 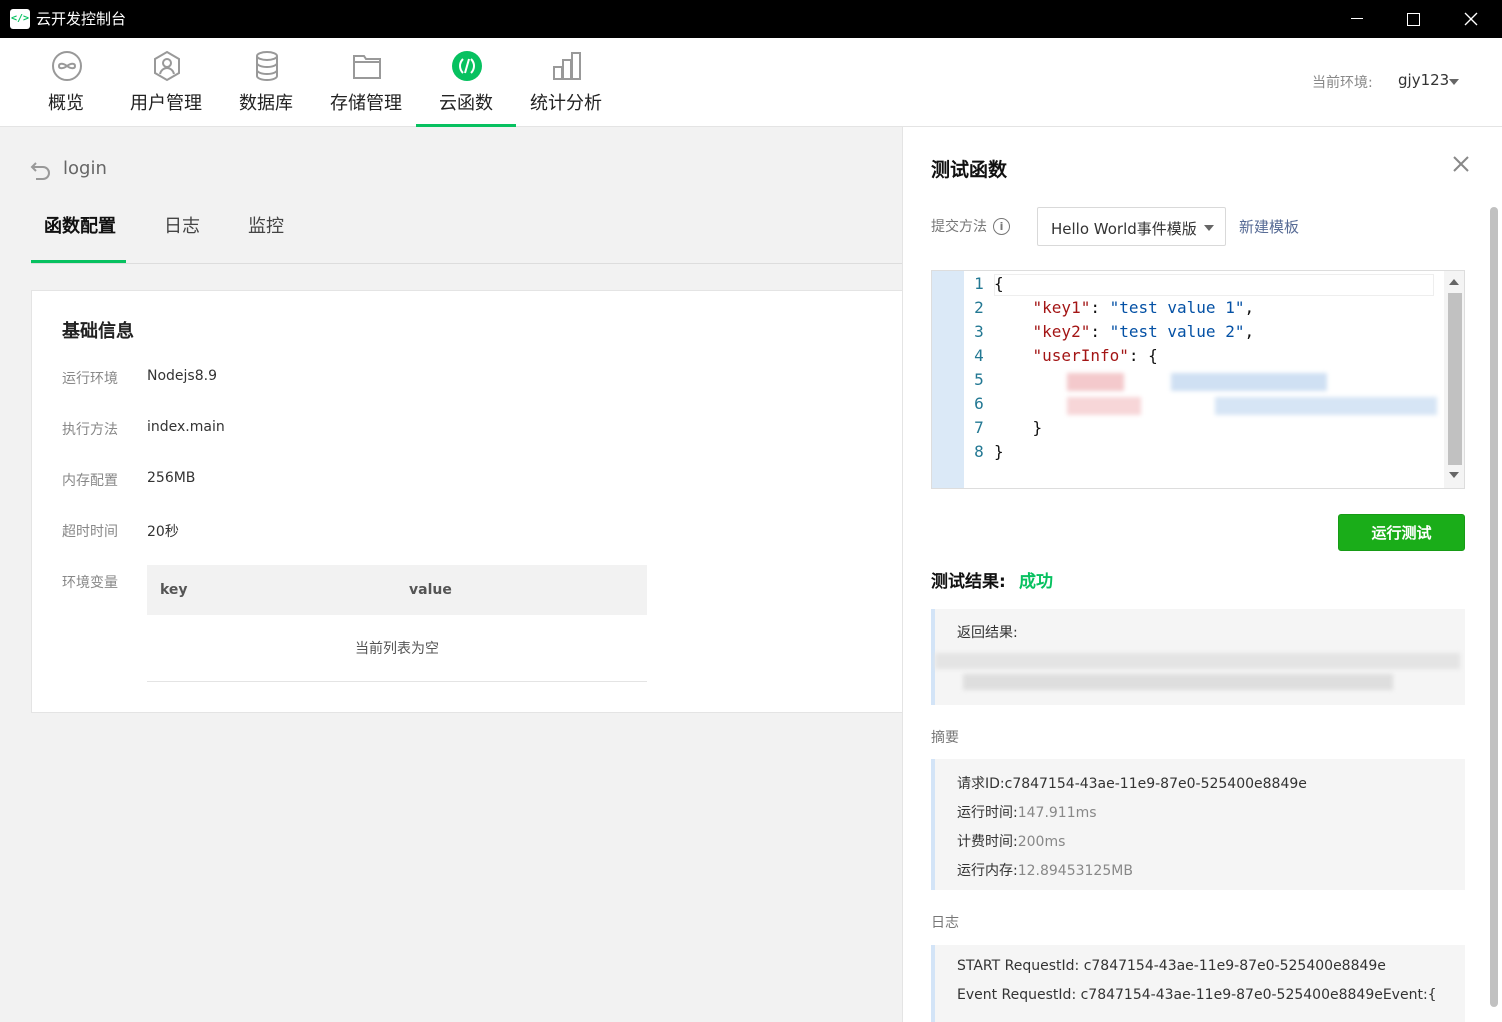 What do you see at coordinates (1269, 226) in the screenshot?
I see `new-template-link: 新建模板` at bounding box center [1269, 226].